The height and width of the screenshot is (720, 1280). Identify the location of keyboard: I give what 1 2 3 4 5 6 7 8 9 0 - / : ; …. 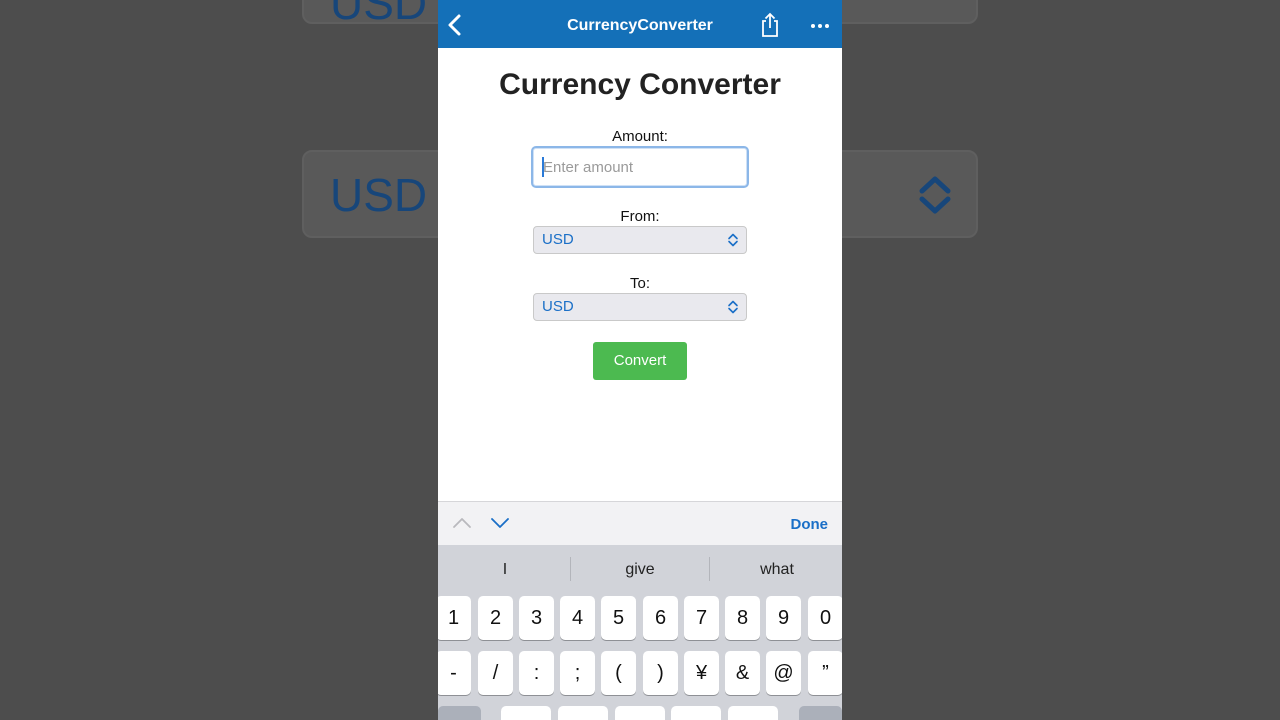
(640, 632).